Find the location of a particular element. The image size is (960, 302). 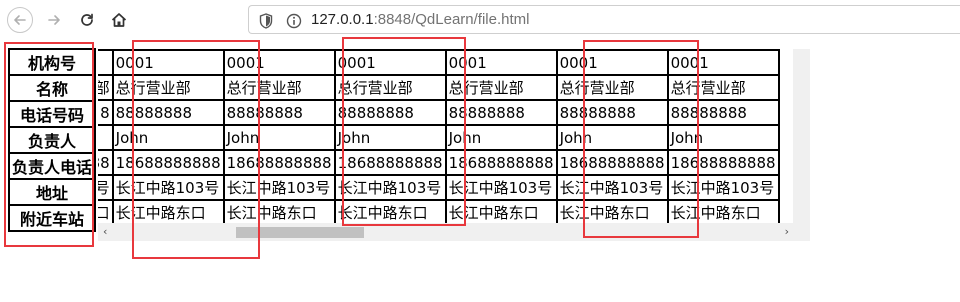

frozen-header-table: 机构号 名称 电话号码 负责人 负责人电话 地址 附近车站 is located at coordinates (52, 140).